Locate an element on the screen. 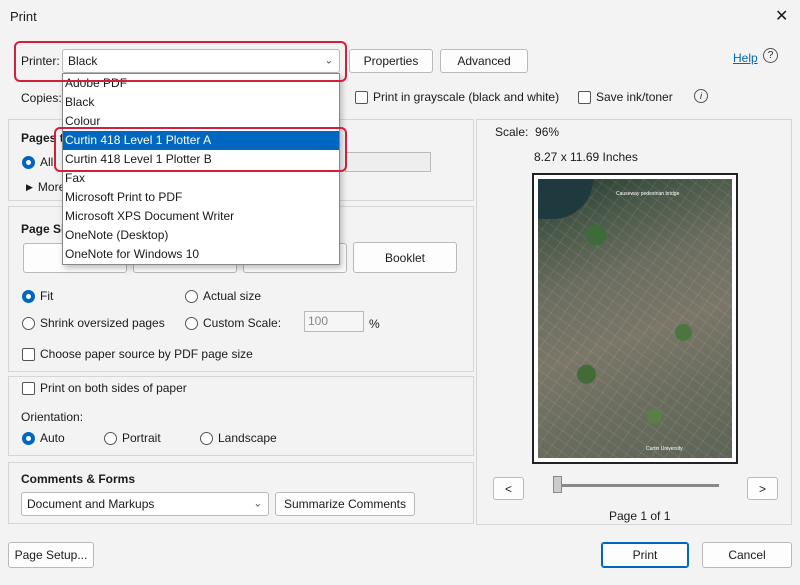 The image size is (800, 585). portrait-radio: Portrait is located at coordinates (132, 438).